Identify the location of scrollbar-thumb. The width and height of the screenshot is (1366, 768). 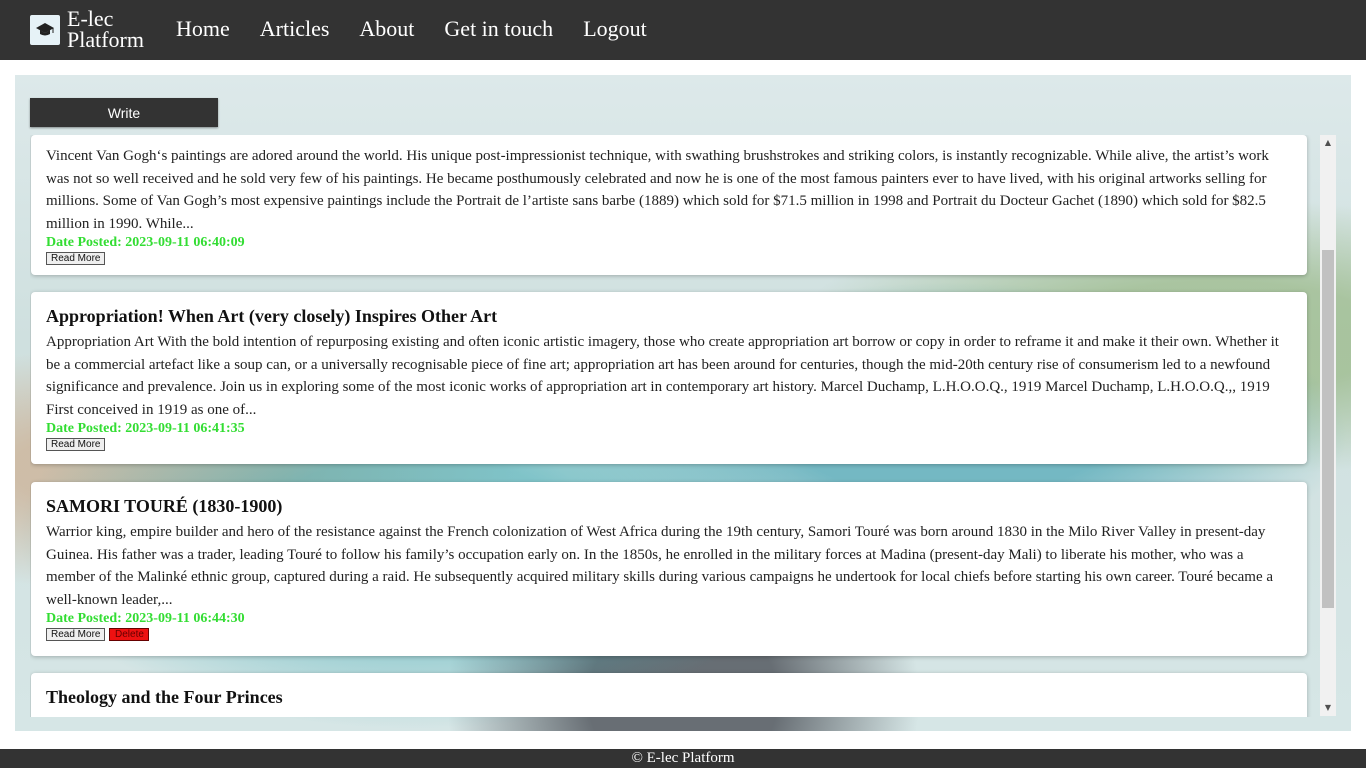
(1328, 429).